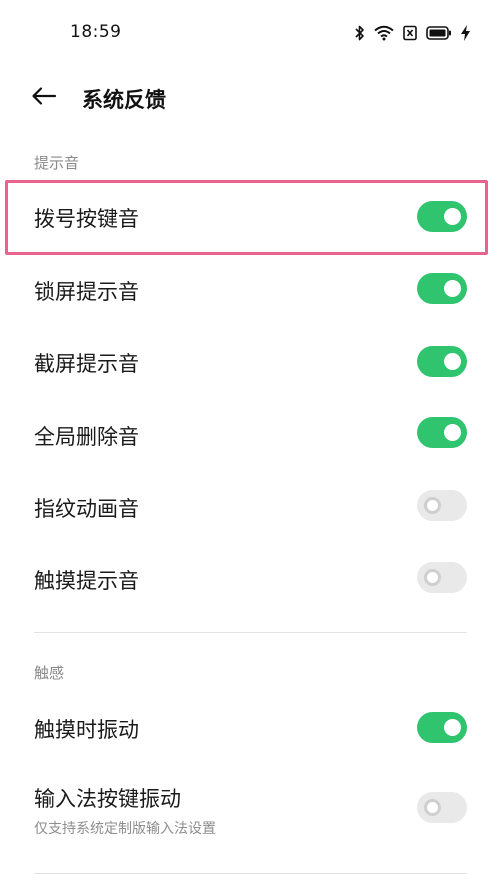 Image resolution: width=500 pixels, height=888 pixels. I want to click on setting-row-touch-vibration: 触摸时振动, so click(250, 727).